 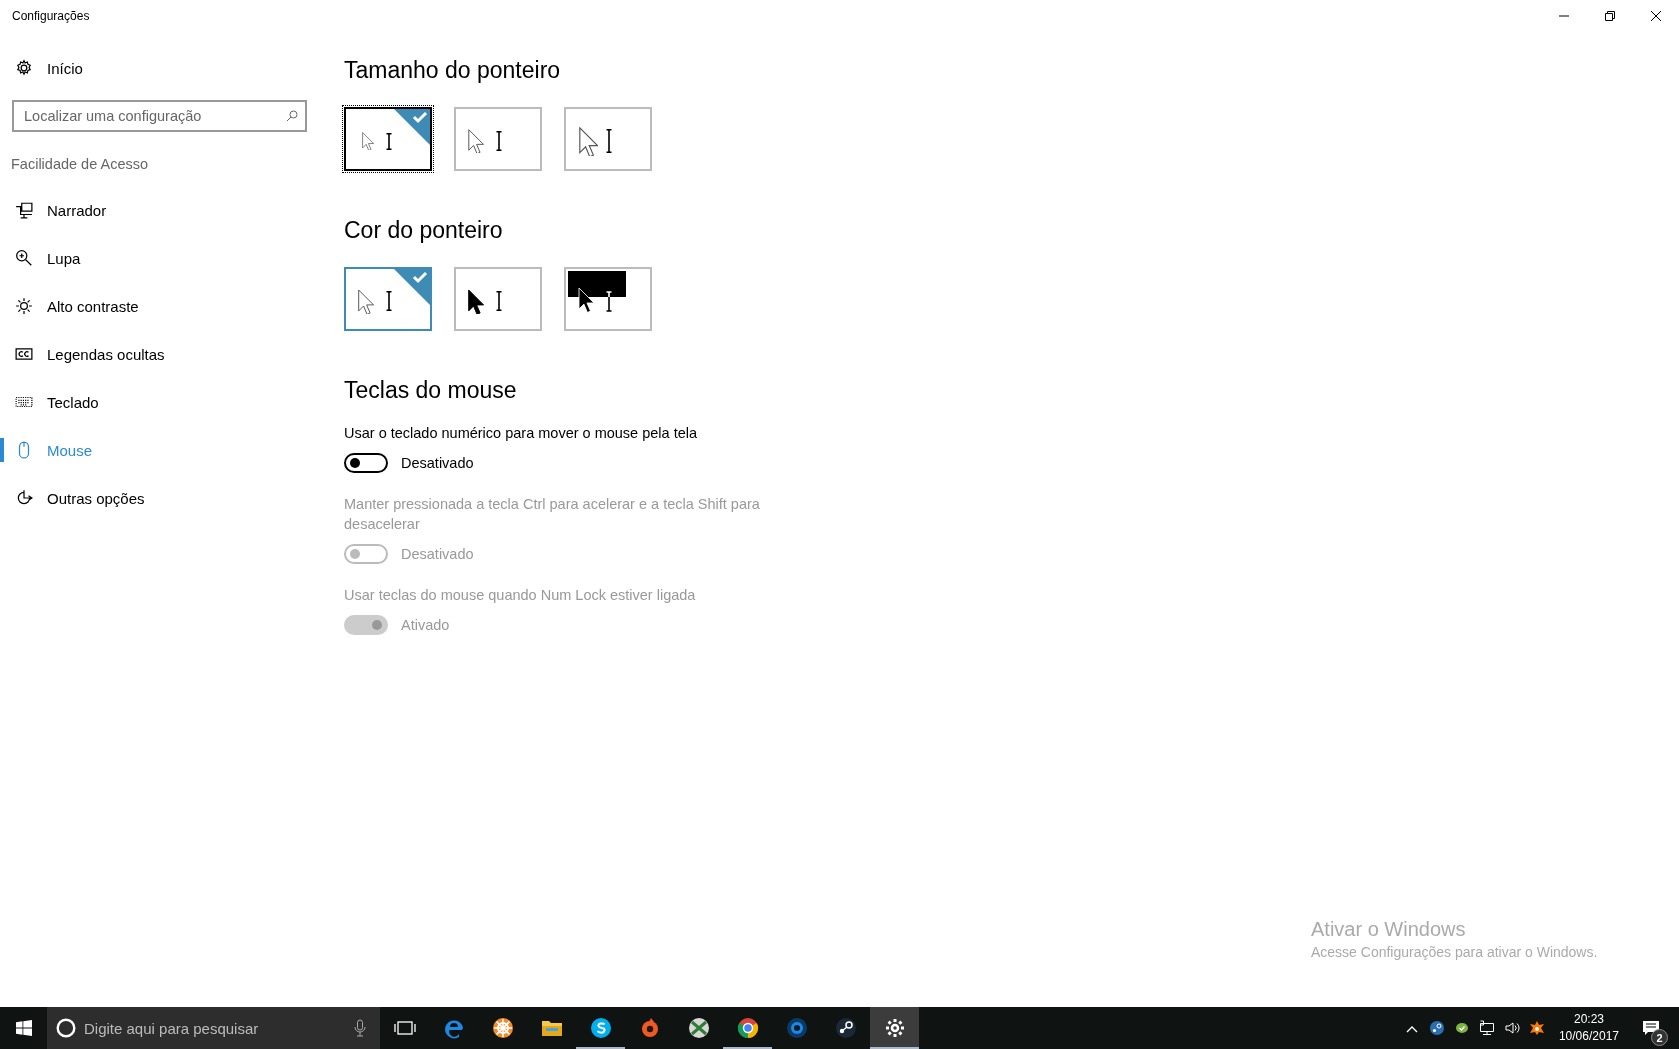 I want to click on notifications-button: 2, so click(x=1651, y=1028).